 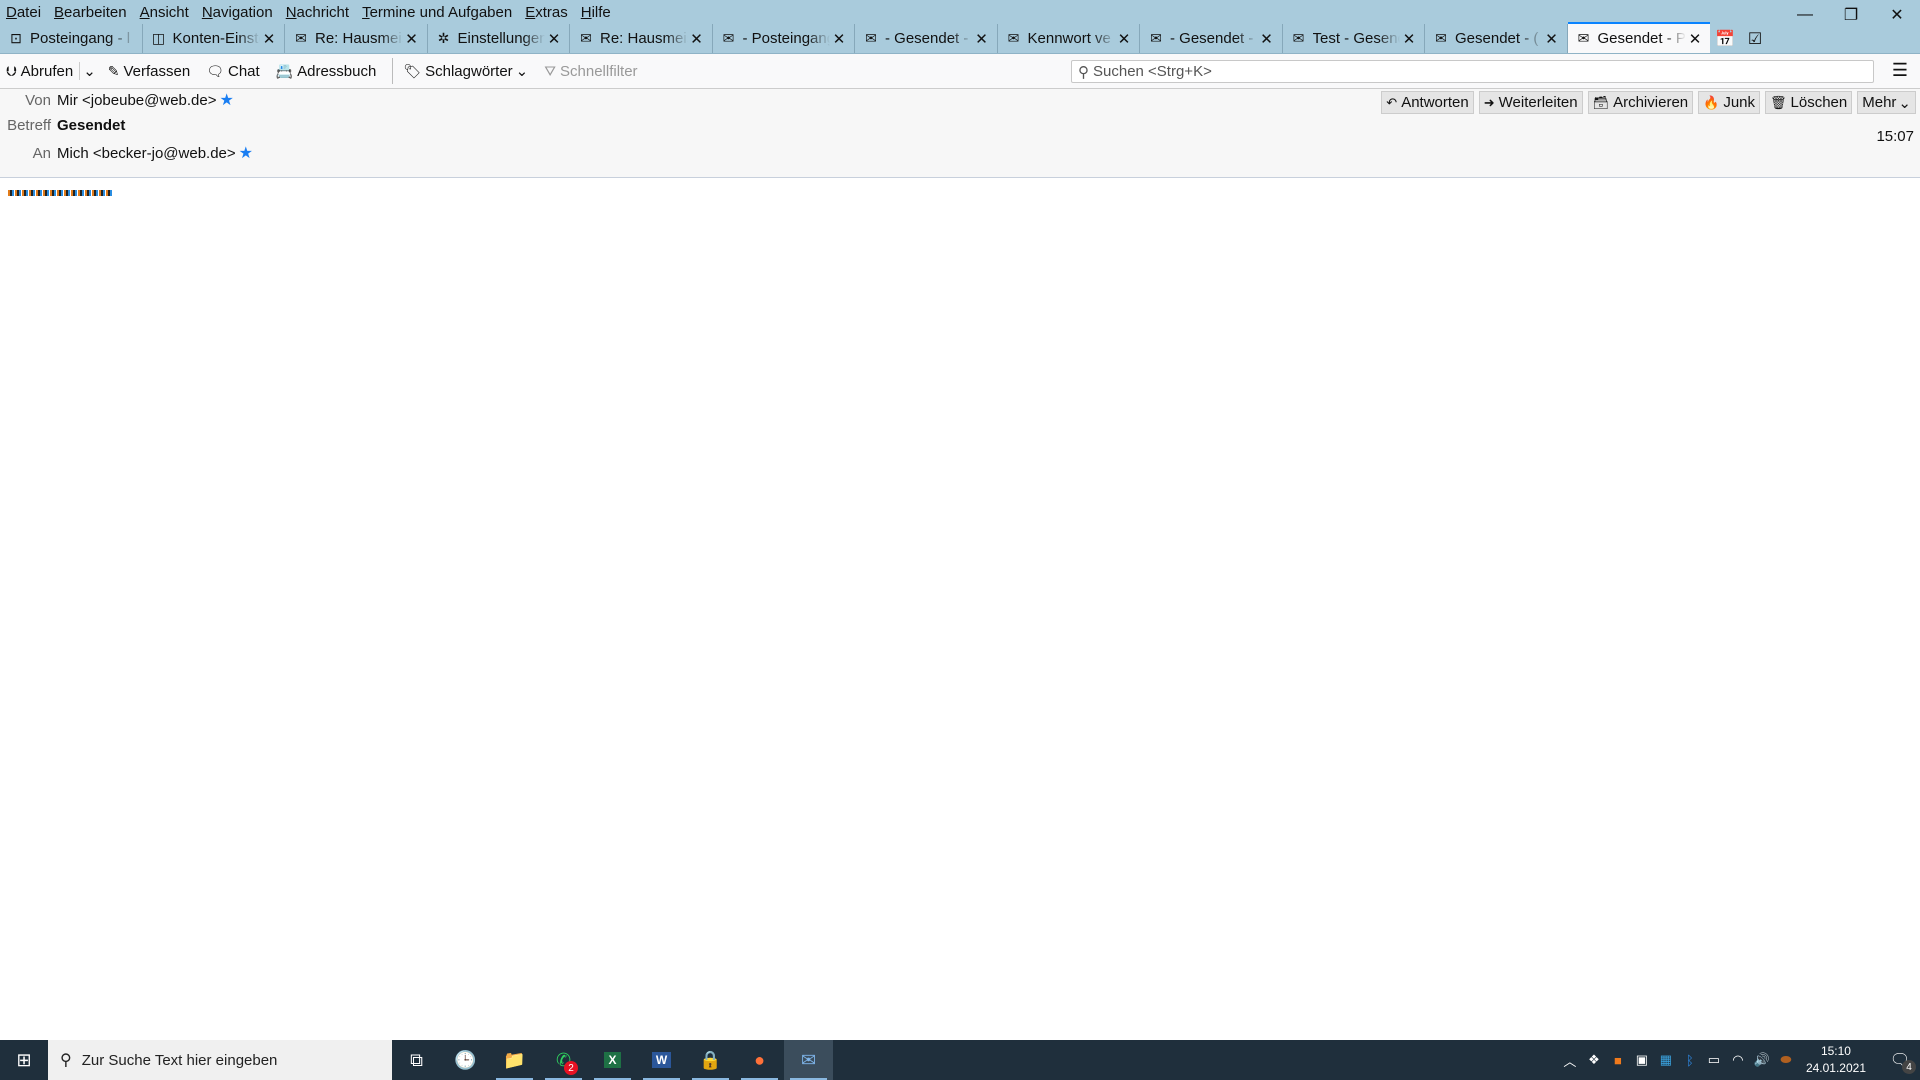 I want to click on search-input: ⚲ Suchen <Strg+K>, so click(x=1472, y=71).